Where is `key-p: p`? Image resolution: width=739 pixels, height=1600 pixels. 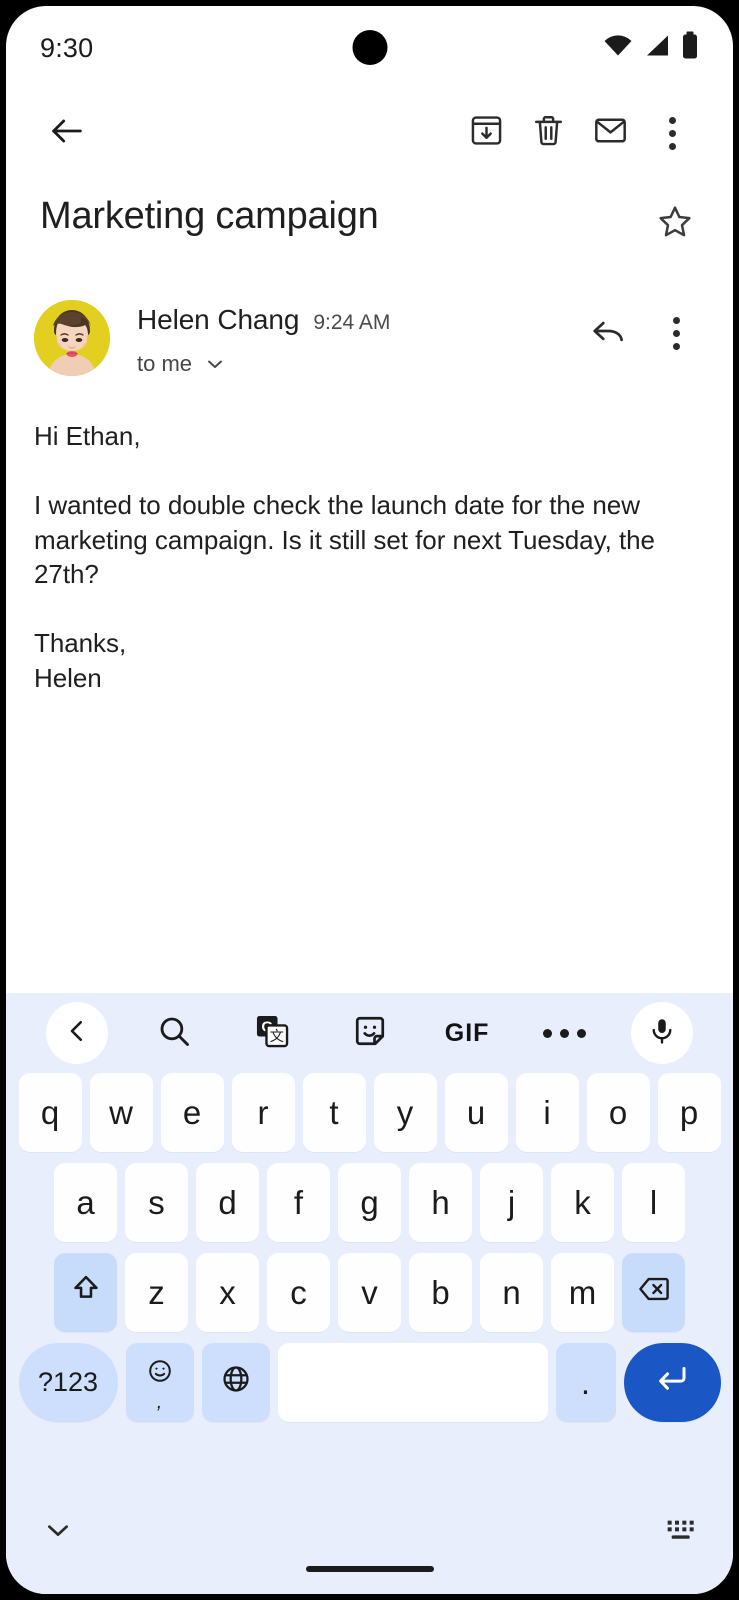
key-p: p is located at coordinates (689, 1112).